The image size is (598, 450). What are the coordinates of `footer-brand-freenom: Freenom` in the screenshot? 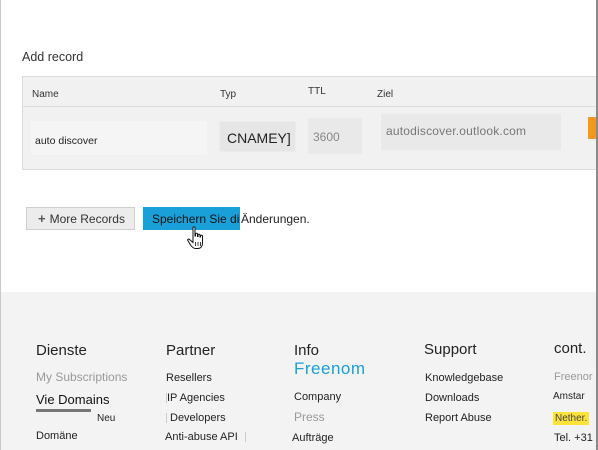 It's located at (330, 368).